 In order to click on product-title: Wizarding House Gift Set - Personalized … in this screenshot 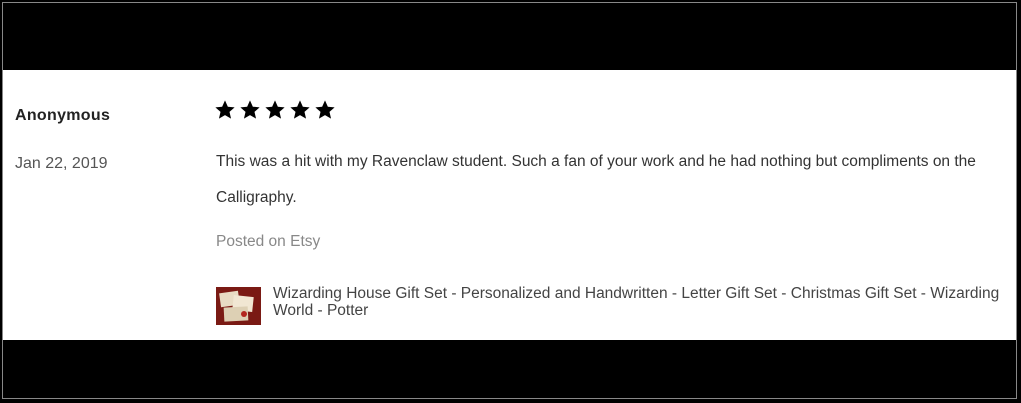, I will do `click(639, 302)`.